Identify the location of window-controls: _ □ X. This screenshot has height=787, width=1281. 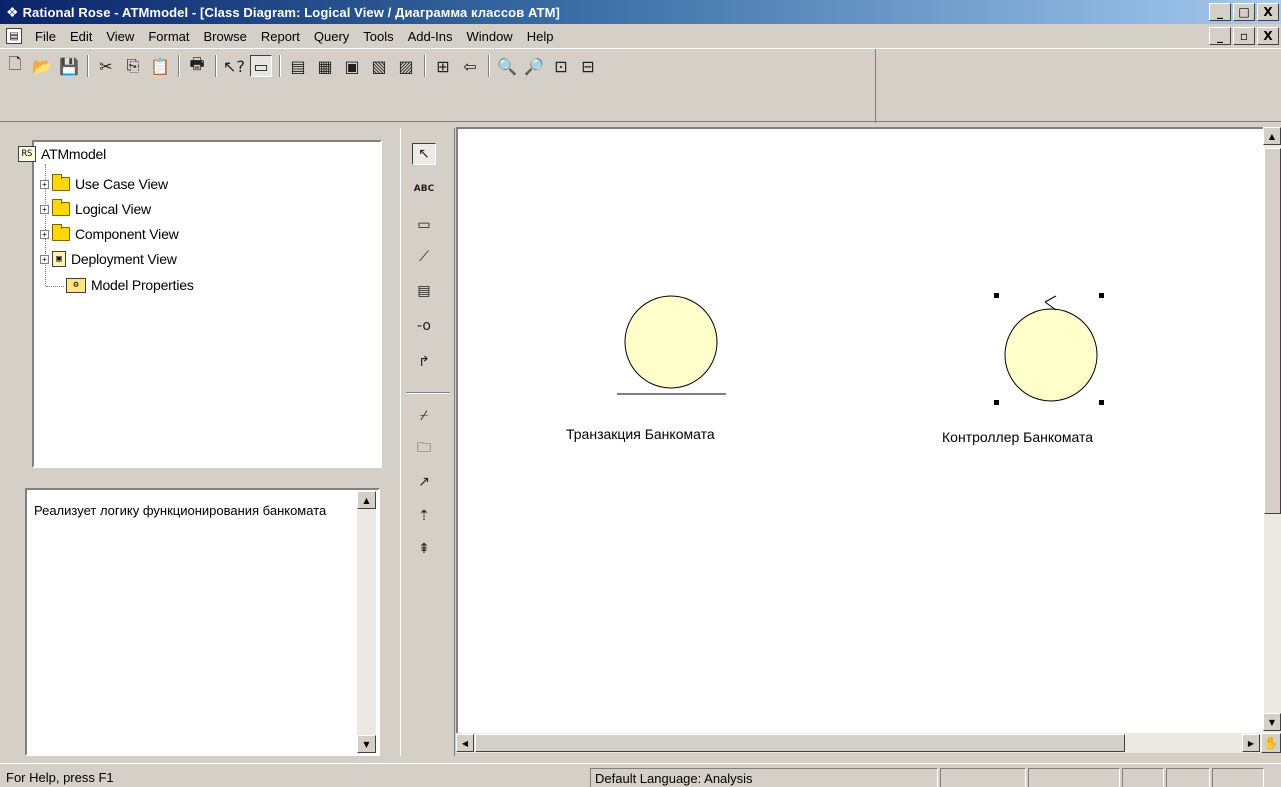
(1244, 12).